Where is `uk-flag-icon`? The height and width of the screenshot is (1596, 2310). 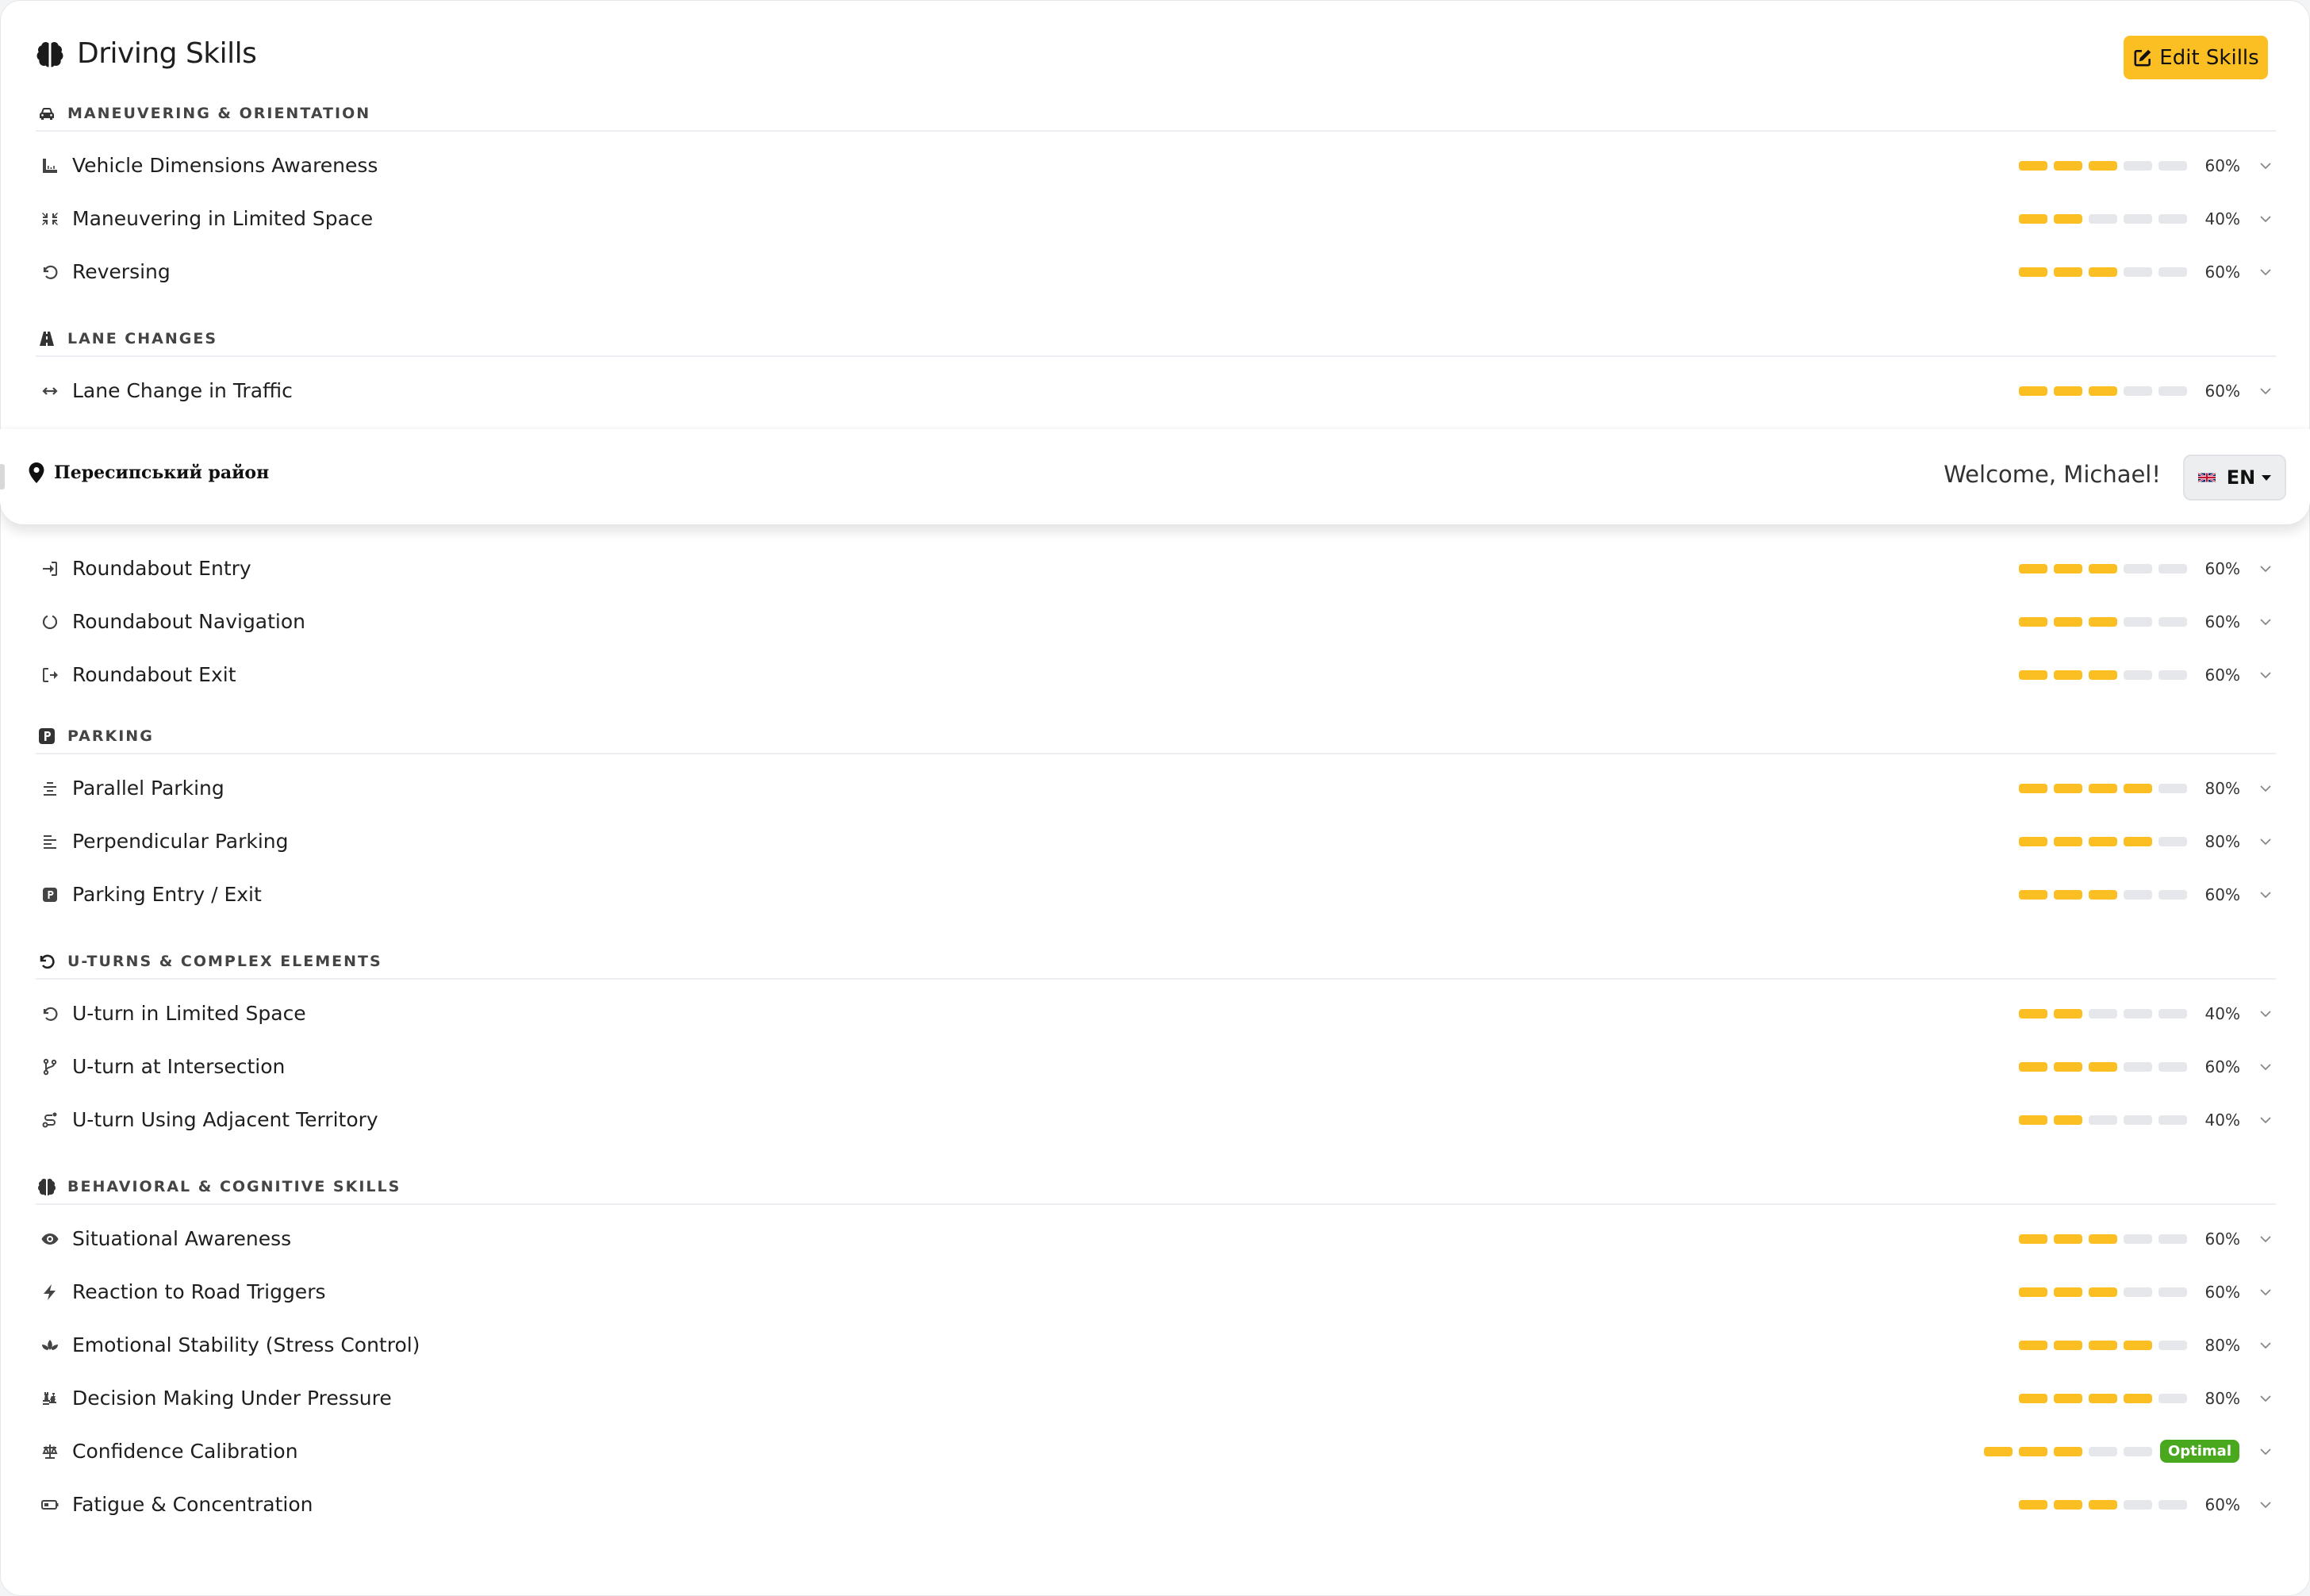
uk-flag-icon is located at coordinates (2206, 477).